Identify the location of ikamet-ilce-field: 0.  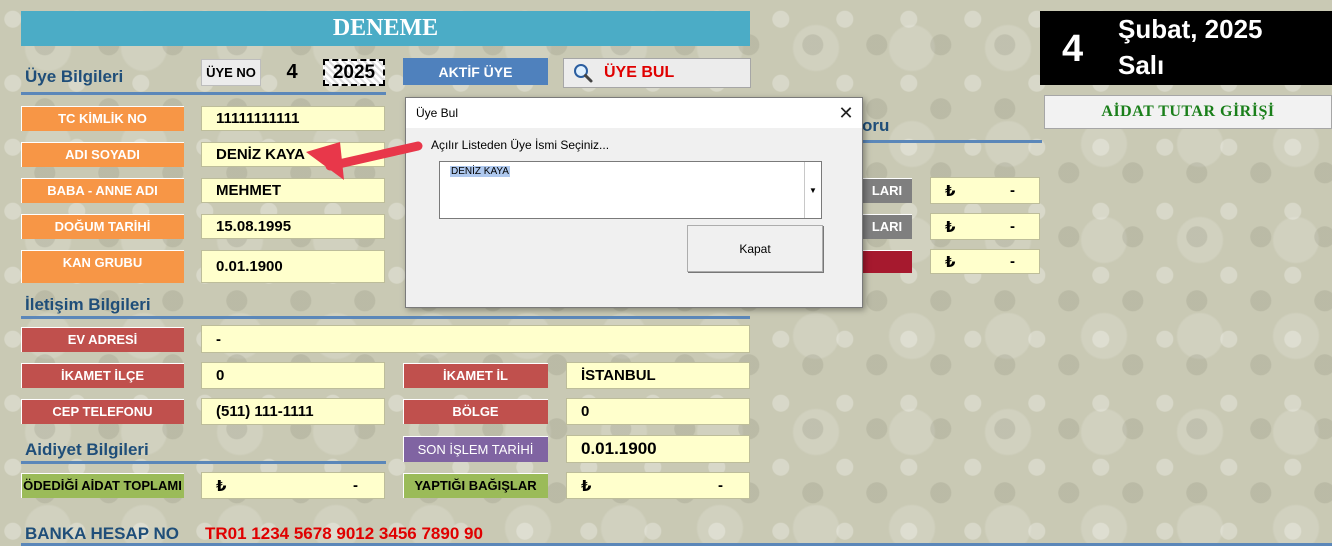
(293, 375).